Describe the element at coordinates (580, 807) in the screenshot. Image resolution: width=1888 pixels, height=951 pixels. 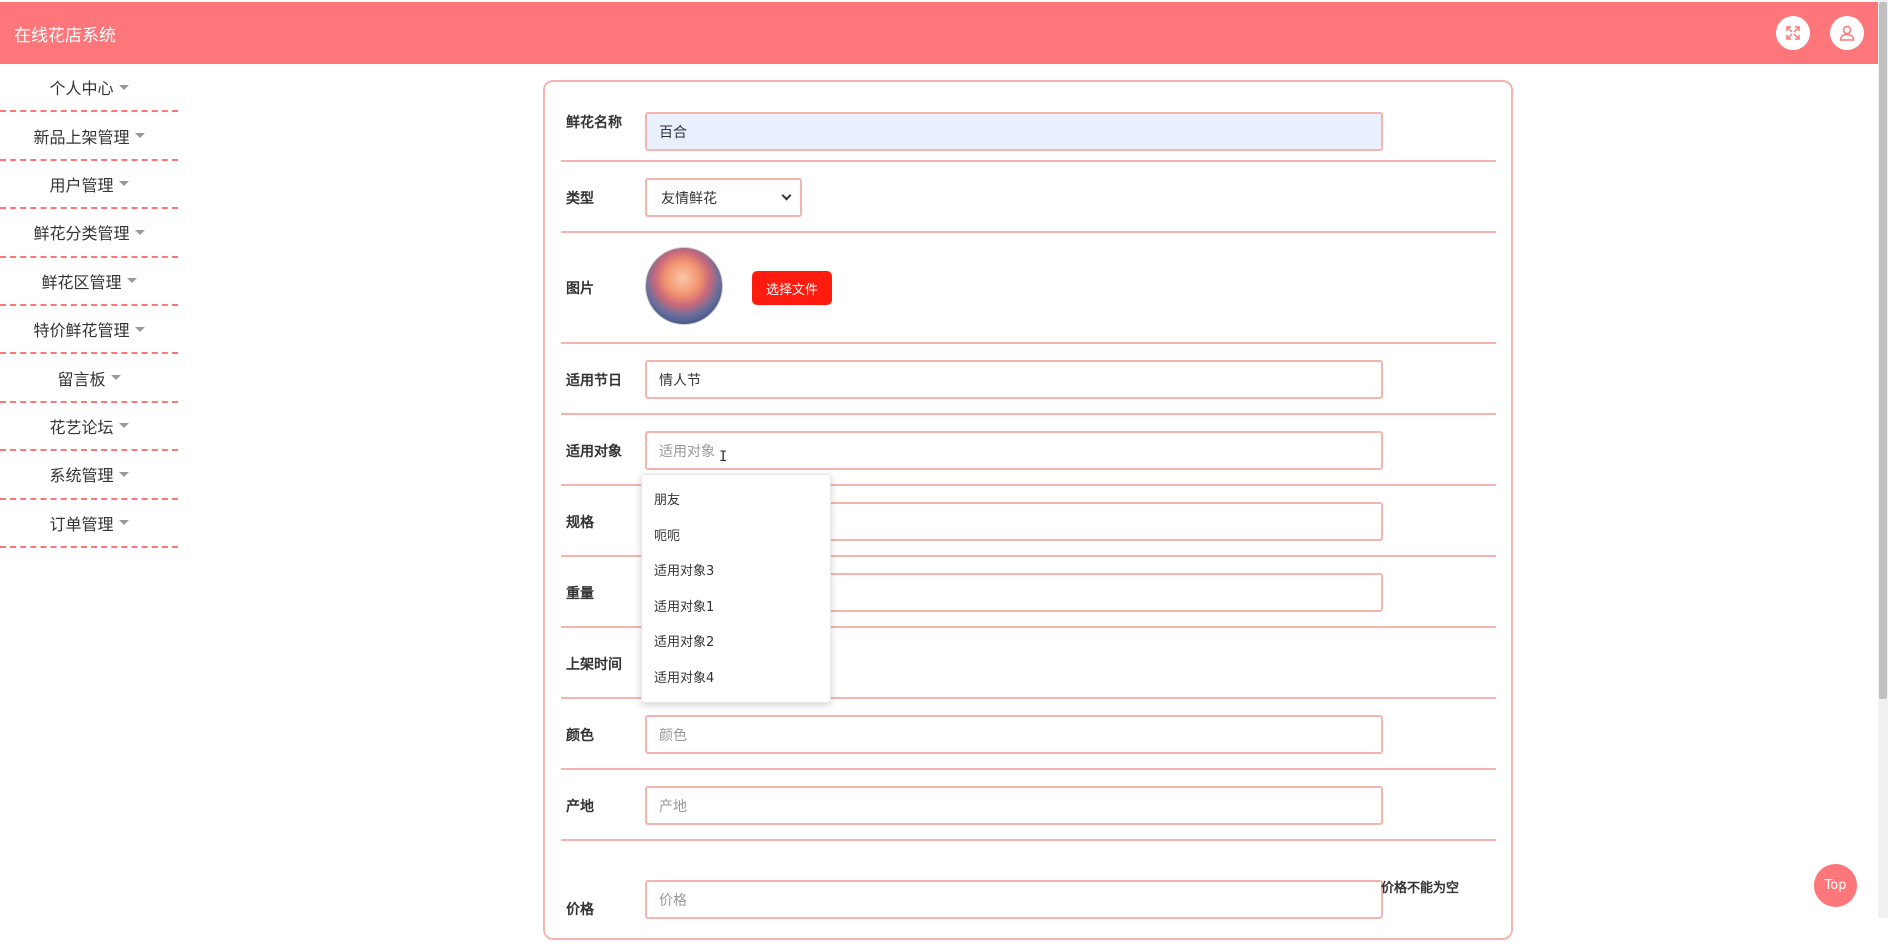
I see `origin-label: 产地` at that location.